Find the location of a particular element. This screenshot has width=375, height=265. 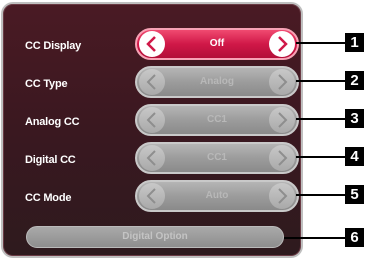

cc-display-selector: Off is located at coordinates (217, 44).